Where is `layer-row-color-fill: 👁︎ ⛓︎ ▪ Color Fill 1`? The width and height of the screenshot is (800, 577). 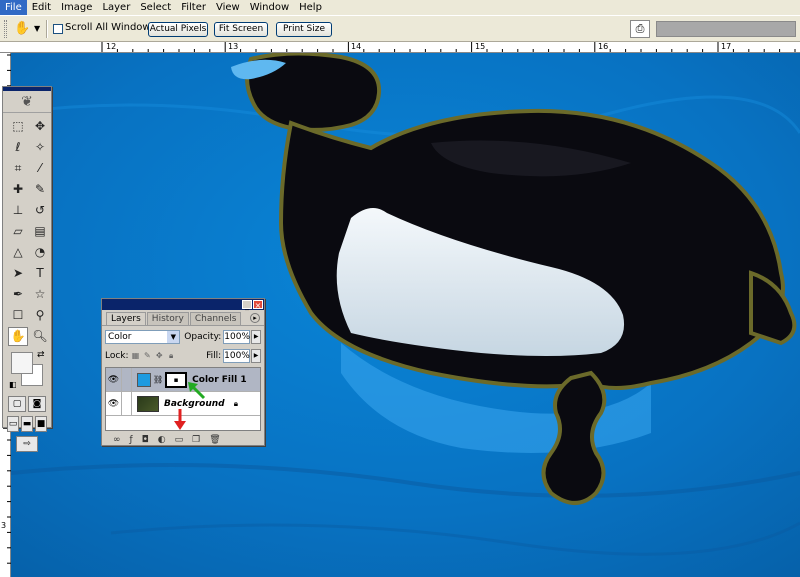
layer-row-color-fill: 👁︎ ⛓︎ ▪ Color Fill 1 is located at coordinates (183, 379).